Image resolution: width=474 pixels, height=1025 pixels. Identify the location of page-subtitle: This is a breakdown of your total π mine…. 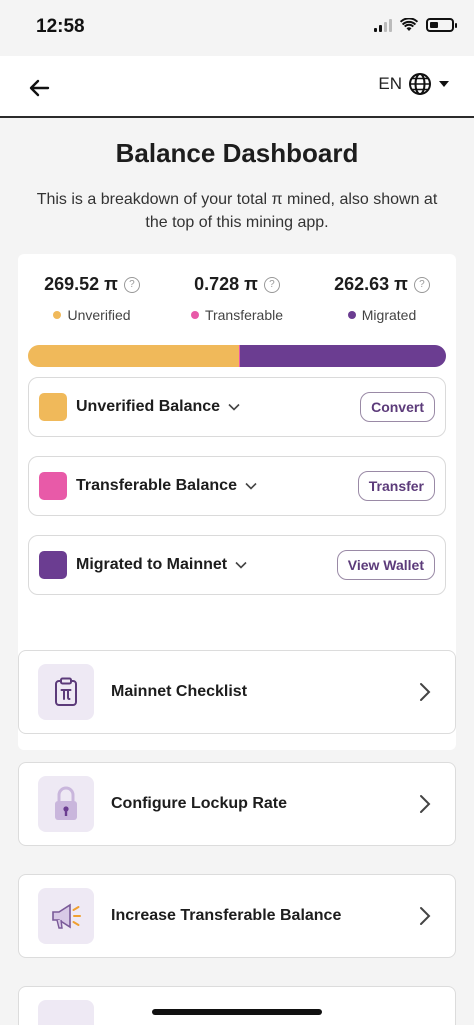
(237, 211).